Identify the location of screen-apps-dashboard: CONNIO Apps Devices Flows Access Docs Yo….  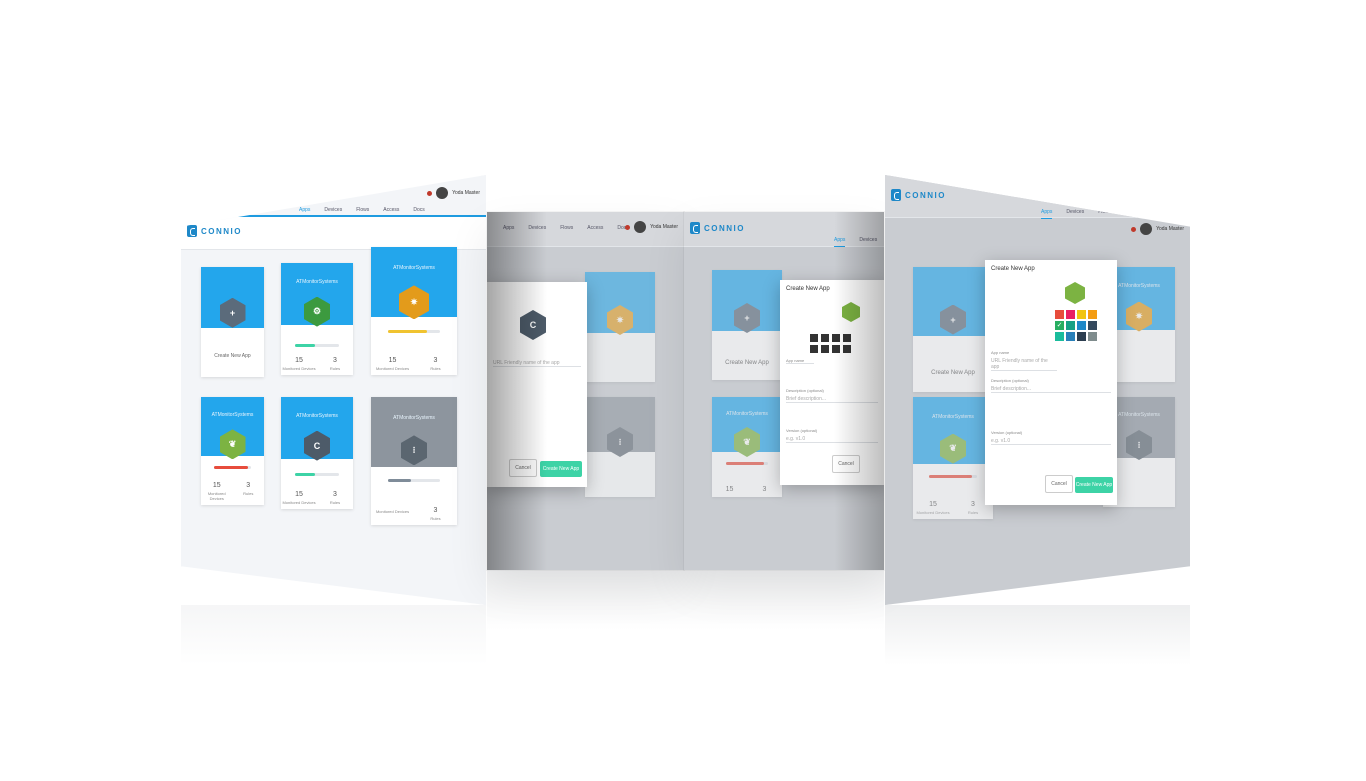
(333, 390).